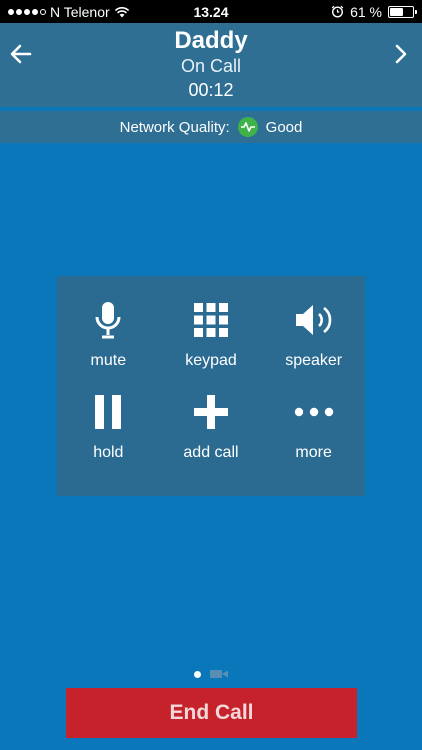  I want to click on page-dot-active, so click(197, 674).